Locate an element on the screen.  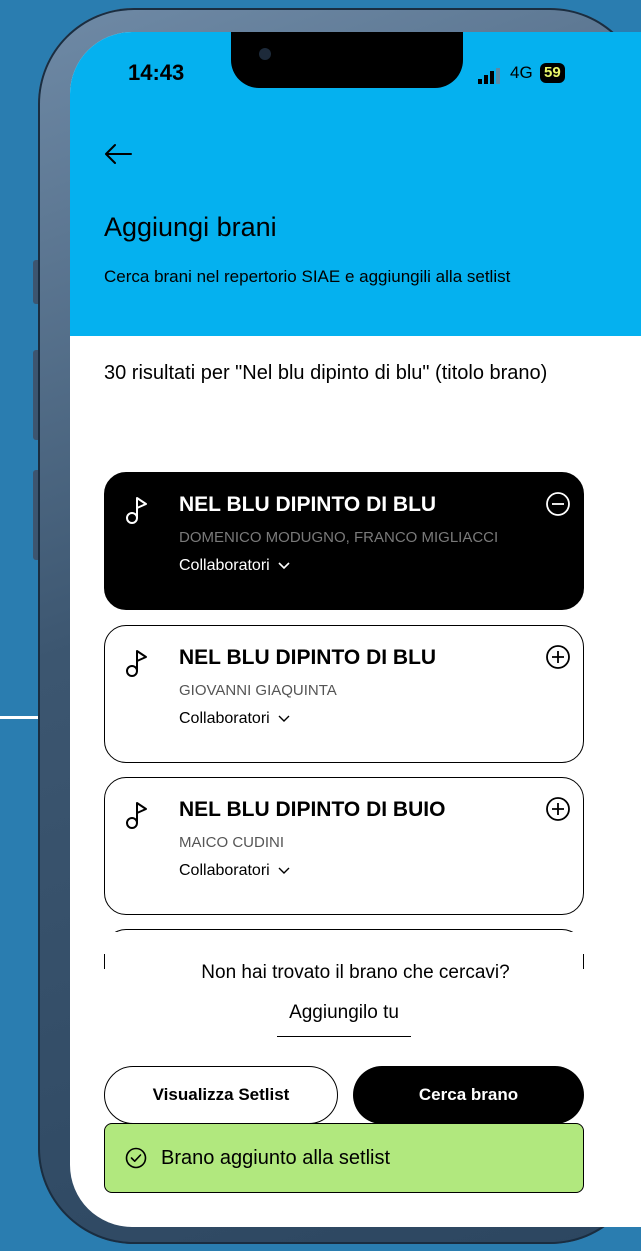
battery-indicator: 59 is located at coordinates (552, 73).